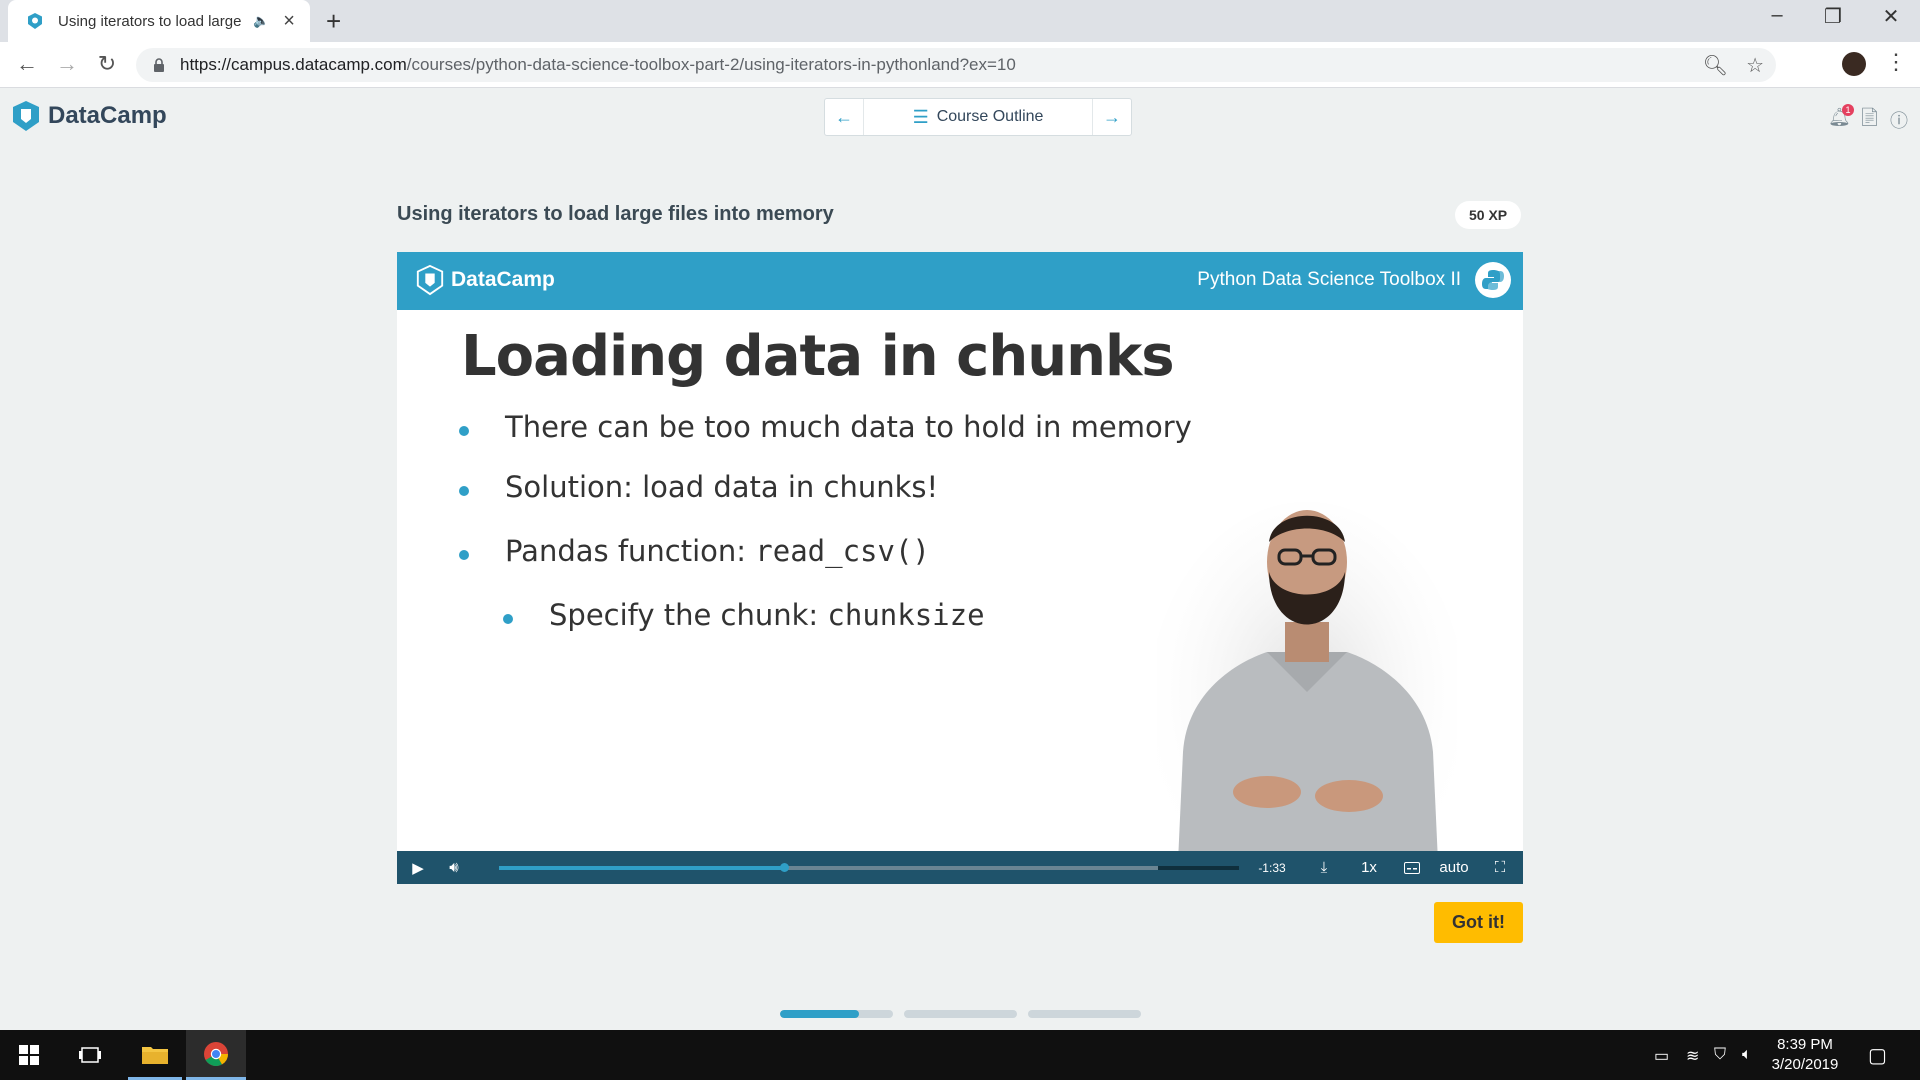 Image resolution: width=1920 pixels, height=1080 pixels. I want to click on slide-title: Loading data in chunks, so click(818, 356).